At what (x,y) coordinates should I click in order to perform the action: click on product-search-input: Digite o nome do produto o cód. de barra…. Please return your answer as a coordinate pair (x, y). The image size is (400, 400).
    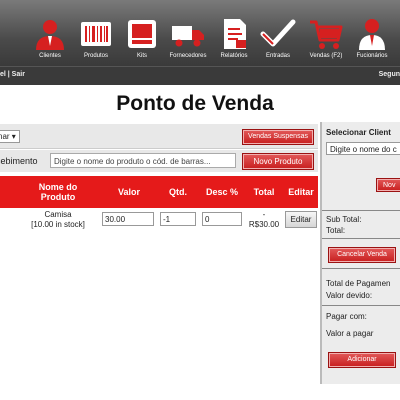
    Looking at the image, I should click on (143, 160).